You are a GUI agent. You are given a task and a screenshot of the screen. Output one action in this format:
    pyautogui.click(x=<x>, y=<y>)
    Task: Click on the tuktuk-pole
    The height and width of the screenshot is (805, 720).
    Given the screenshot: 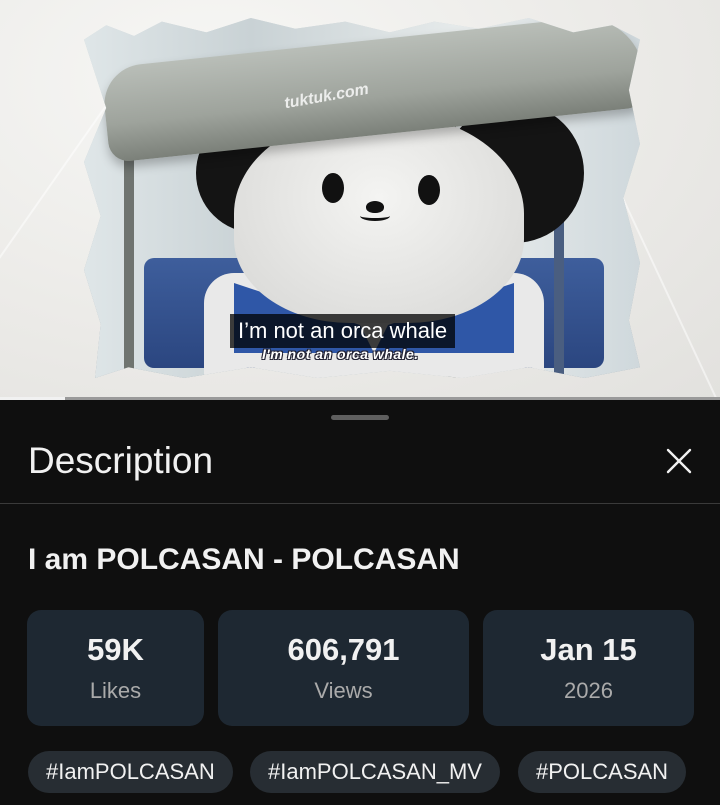 What is the action you would take?
    pyautogui.click(x=129, y=258)
    